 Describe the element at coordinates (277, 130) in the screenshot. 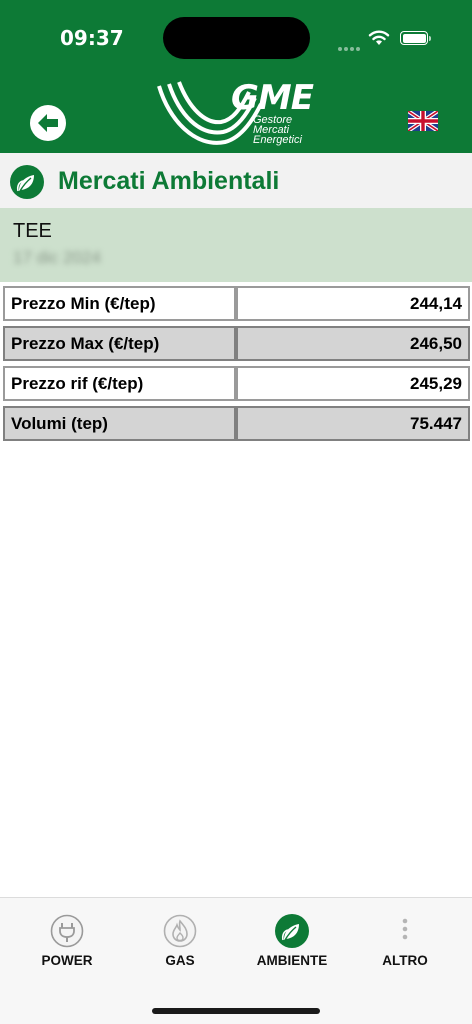

I see `logo-subtitle: Gestore Mercati Energetici` at that location.